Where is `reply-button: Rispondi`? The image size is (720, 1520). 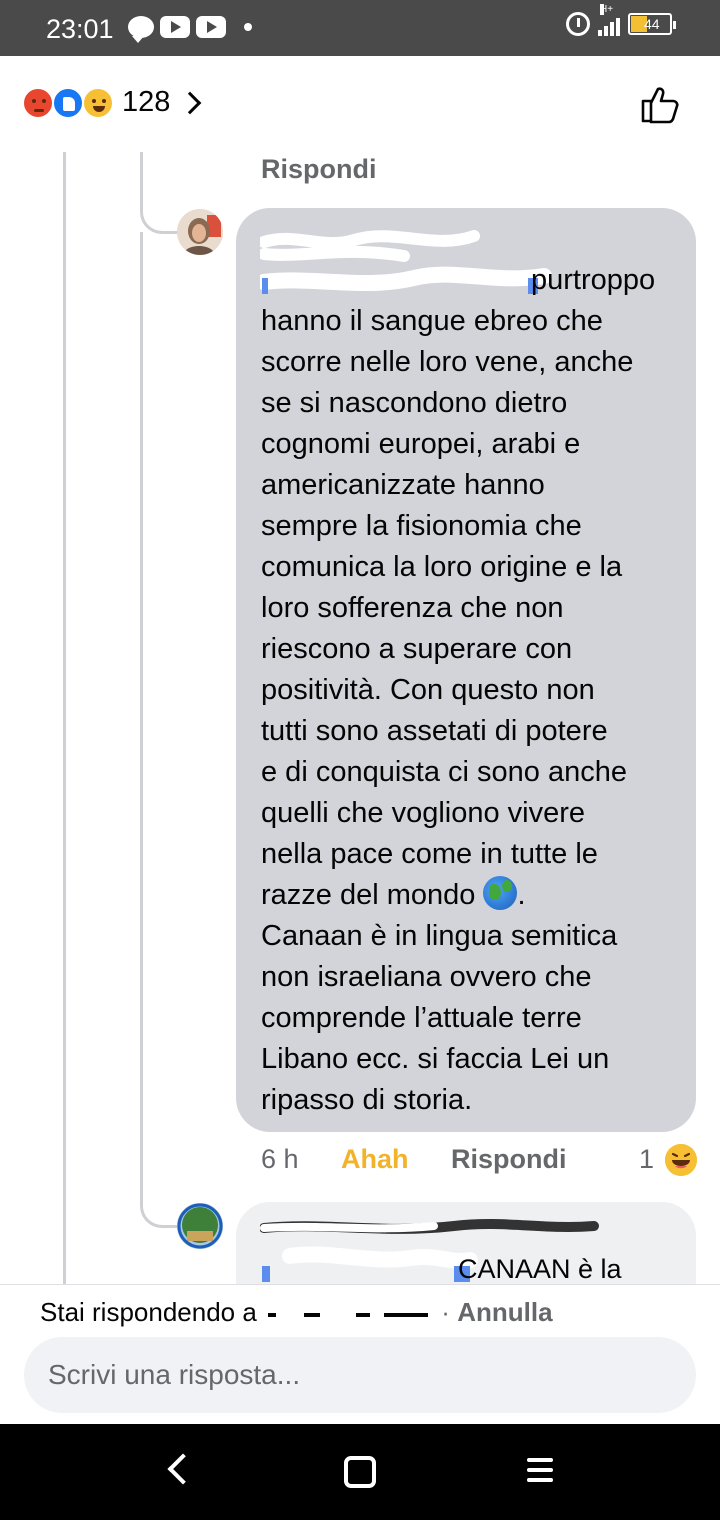
reply-button: Rispondi is located at coordinates (509, 1159).